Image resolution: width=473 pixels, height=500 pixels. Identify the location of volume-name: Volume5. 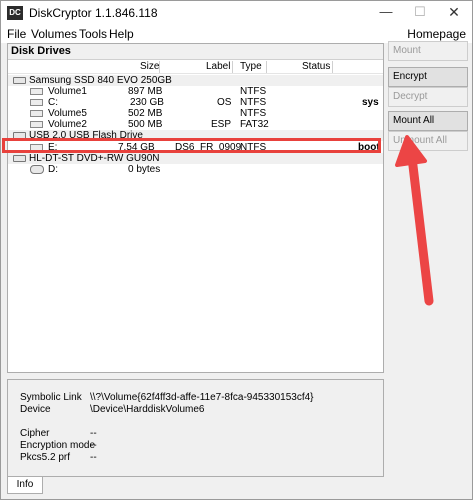
(67, 113).